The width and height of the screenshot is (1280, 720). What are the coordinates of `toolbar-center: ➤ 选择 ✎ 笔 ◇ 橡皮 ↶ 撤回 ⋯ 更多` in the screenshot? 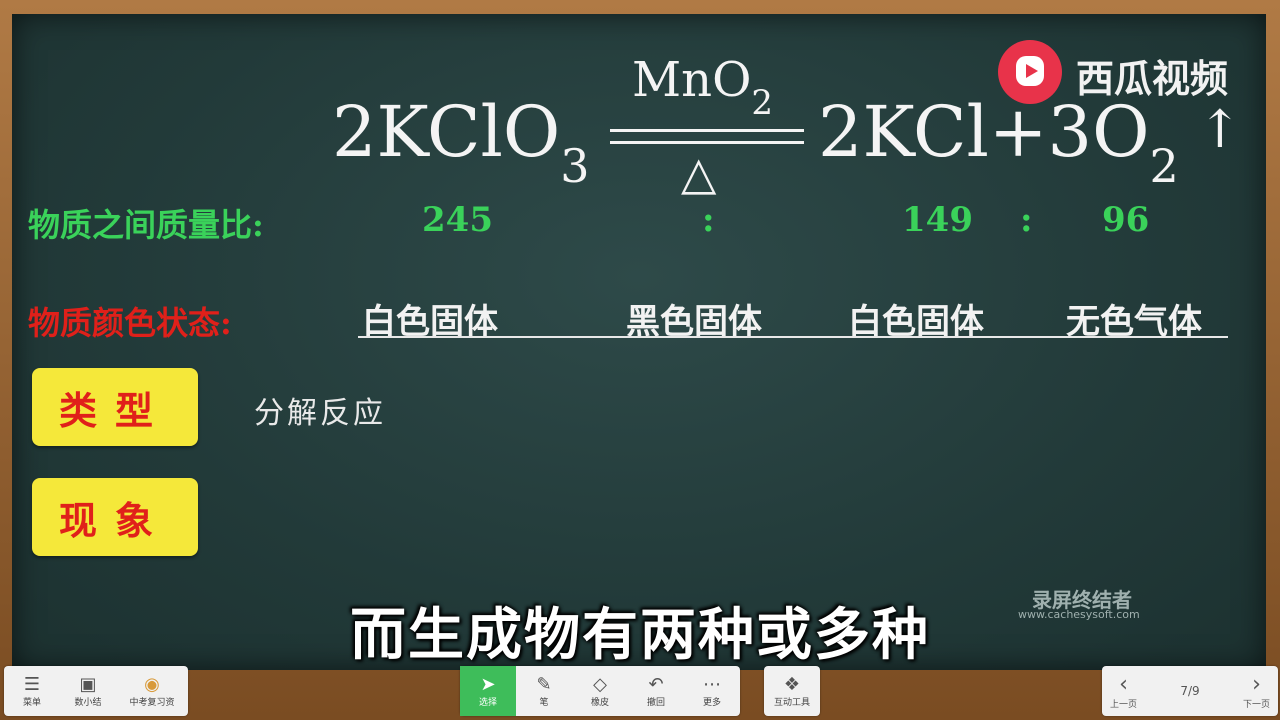 It's located at (600, 691).